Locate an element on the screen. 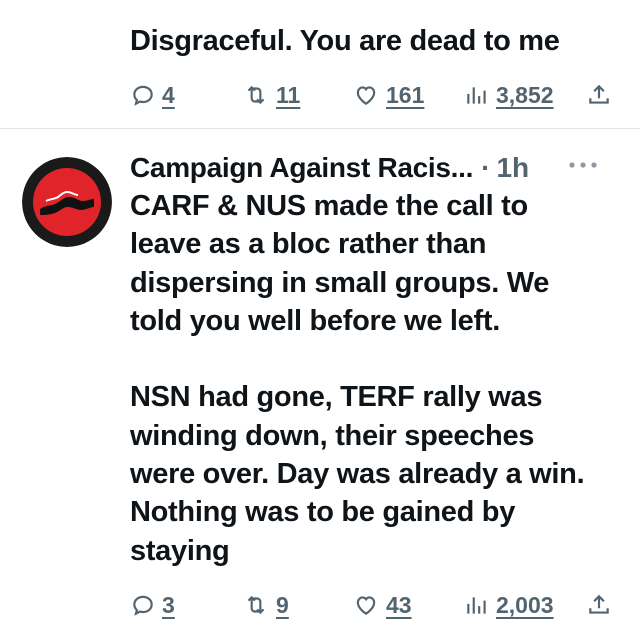 The width and height of the screenshot is (640, 640). tweet-actions: 4 11 161 3,852 is located at coordinates (375, 95).